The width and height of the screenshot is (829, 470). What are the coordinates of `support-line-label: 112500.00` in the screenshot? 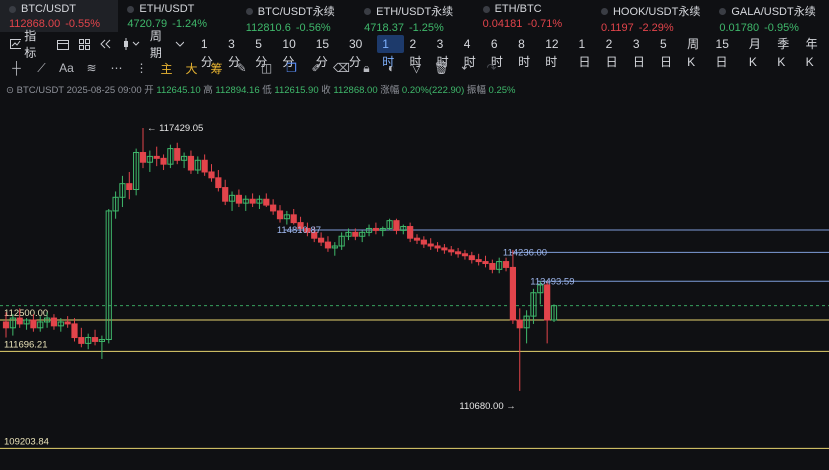 It's located at (26, 313).